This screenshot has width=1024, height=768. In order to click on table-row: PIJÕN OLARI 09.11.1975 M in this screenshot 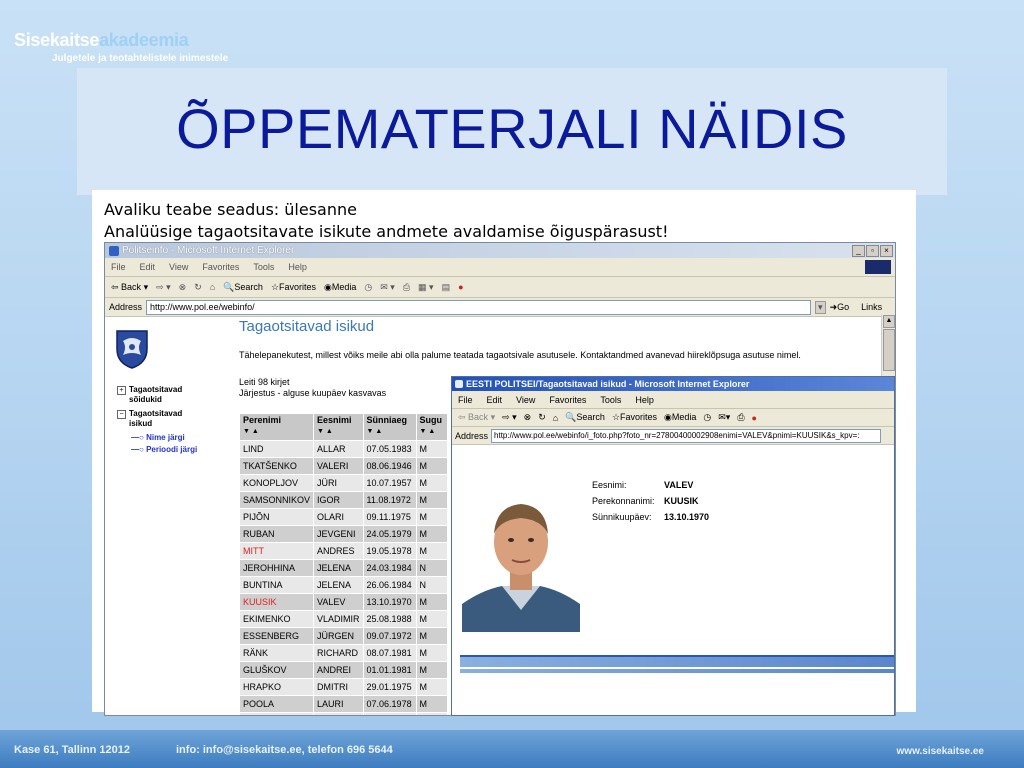, I will do `click(343, 517)`.